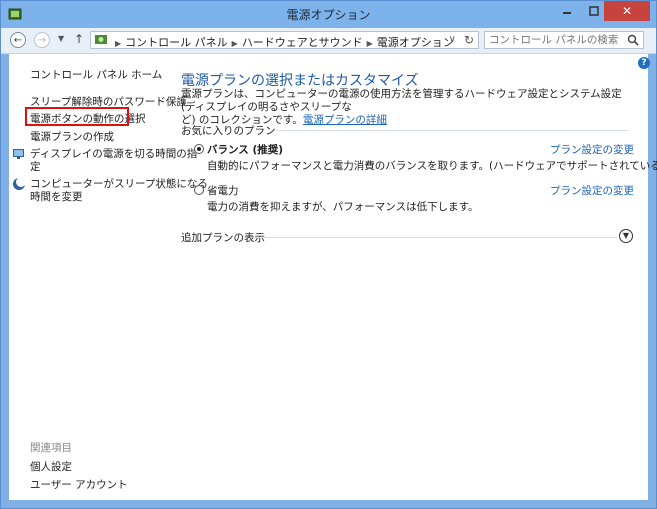 The height and width of the screenshot is (509, 657). Describe the element at coordinates (228, 131) in the screenshot. I see `favorites-heading: お気に入りのプラン` at that location.